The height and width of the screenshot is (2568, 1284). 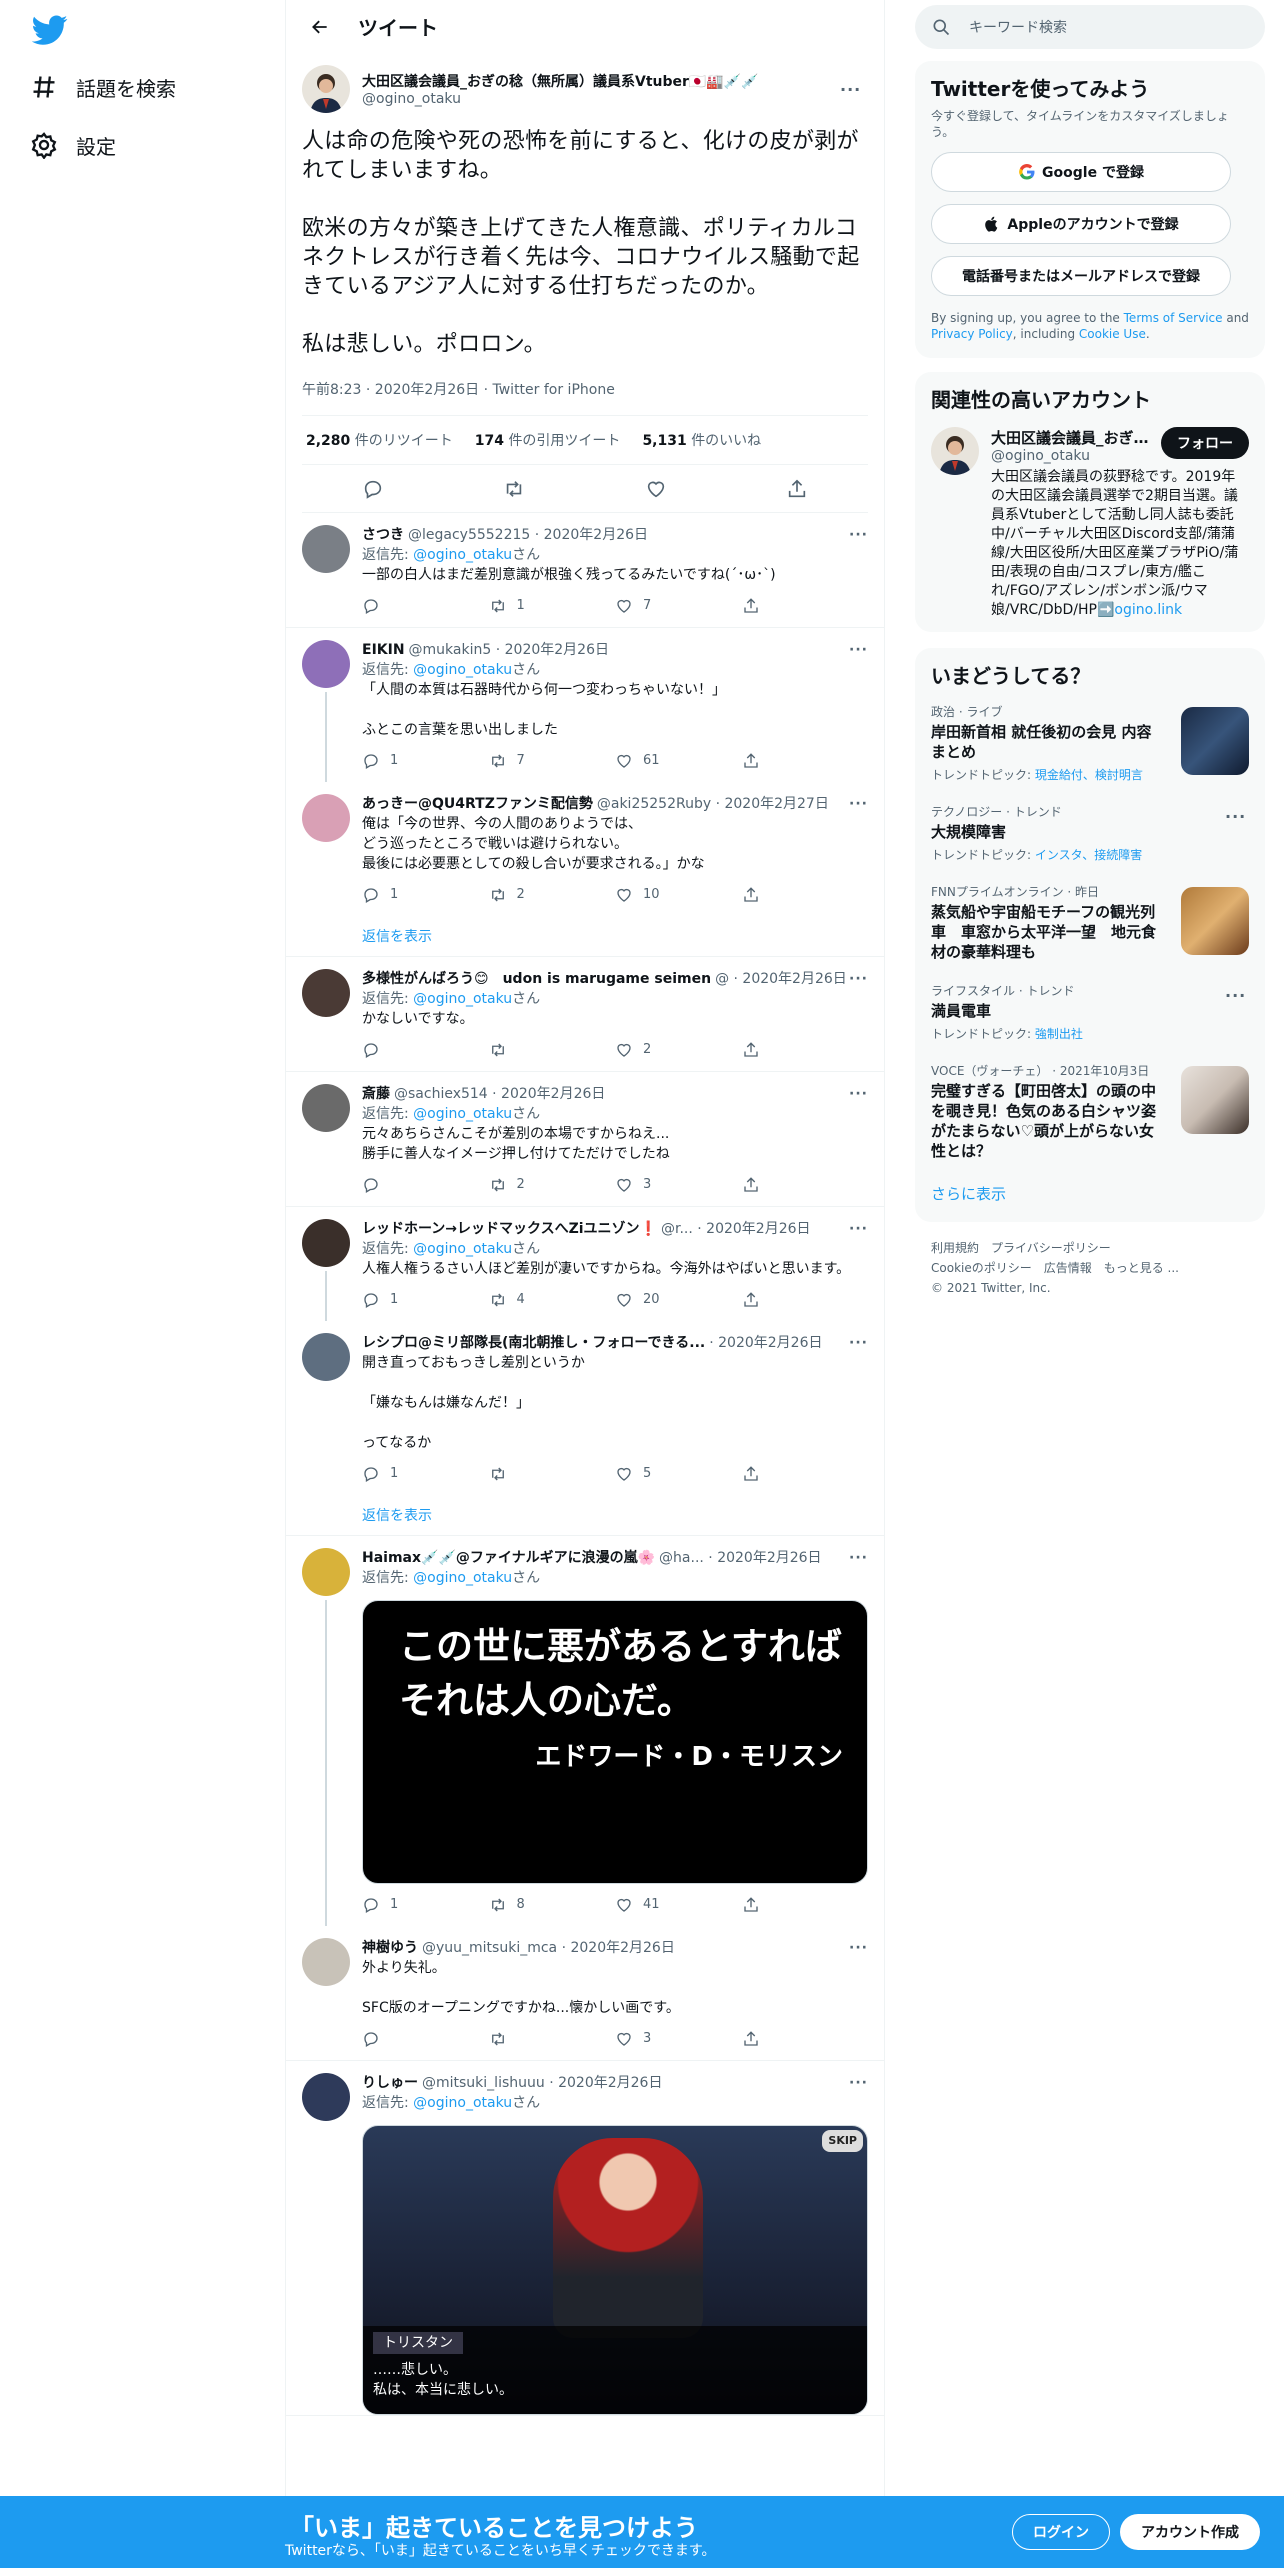 What do you see at coordinates (528, 535) in the screenshot?
I see `reply-author-meta: @legacy5552215 · 2020年2月26日` at bounding box center [528, 535].